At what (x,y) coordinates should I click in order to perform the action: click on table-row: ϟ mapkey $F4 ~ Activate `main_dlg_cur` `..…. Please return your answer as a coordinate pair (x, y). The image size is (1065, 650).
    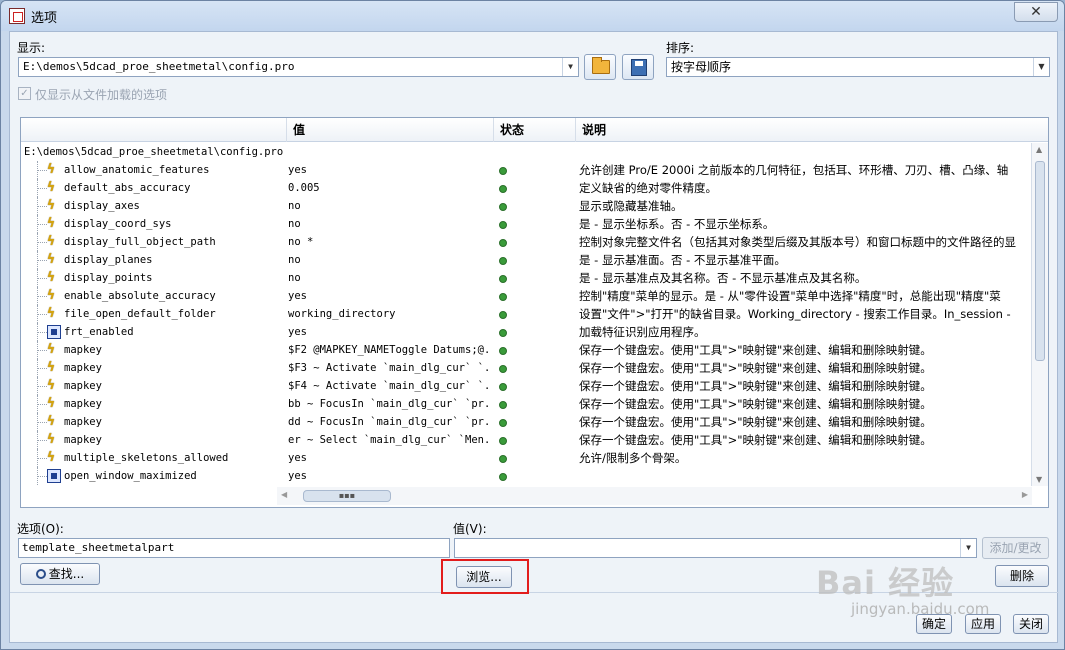
    Looking at the image, I should click on (526, 386).